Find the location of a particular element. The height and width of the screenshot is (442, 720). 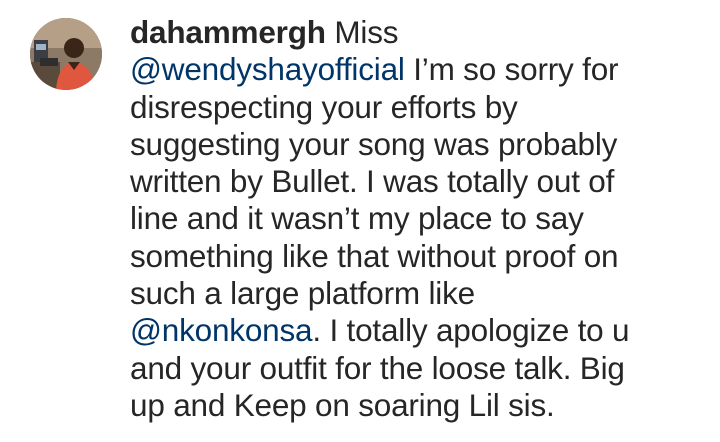

mention-link: @nkonkonsa is located at coordinates (221, 330).